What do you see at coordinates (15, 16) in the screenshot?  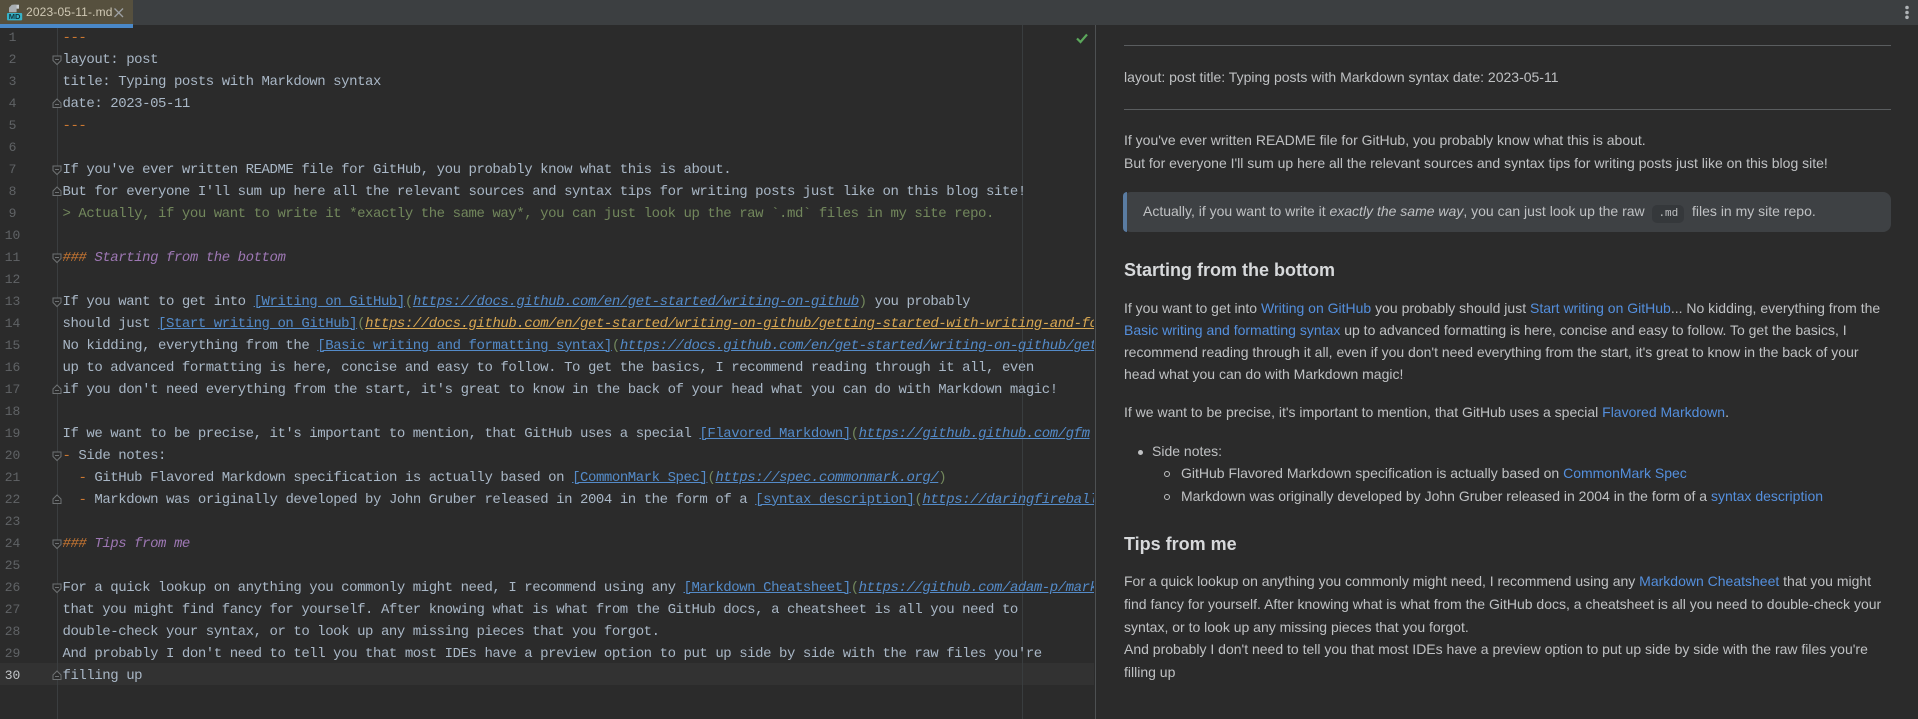 I see `svg-text: MD` at bounding box center [15, 16].